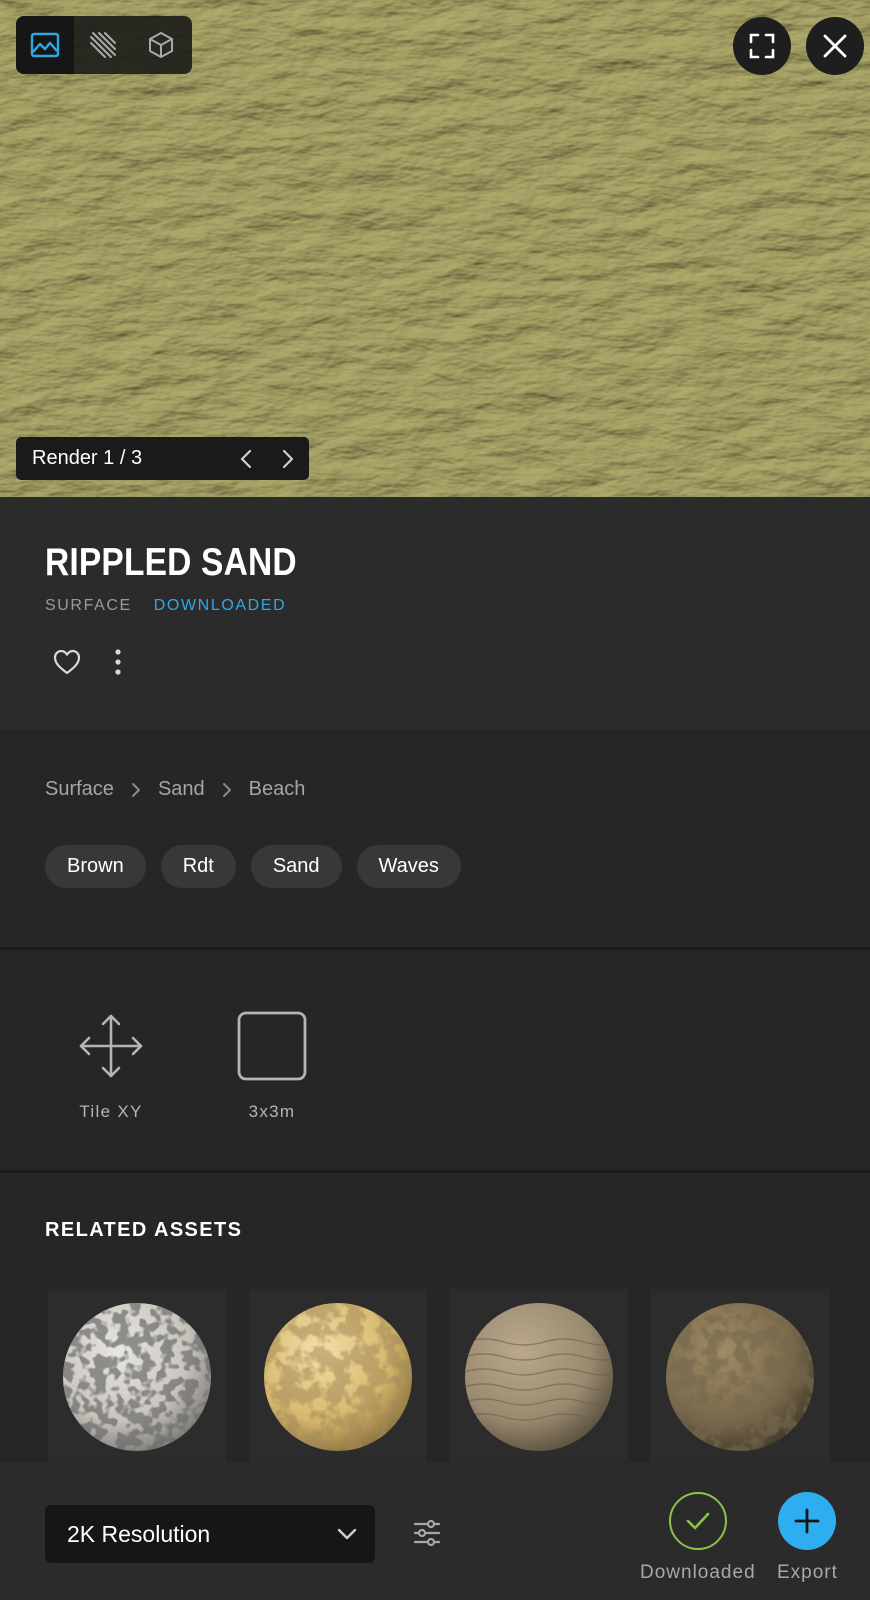 The image size is (870, 1600). What do you see at coordinates (144, 1230) in the screenshot?
I see `related-assets-heading: RELATED ASSETS` at bounding box center [144, 1230].